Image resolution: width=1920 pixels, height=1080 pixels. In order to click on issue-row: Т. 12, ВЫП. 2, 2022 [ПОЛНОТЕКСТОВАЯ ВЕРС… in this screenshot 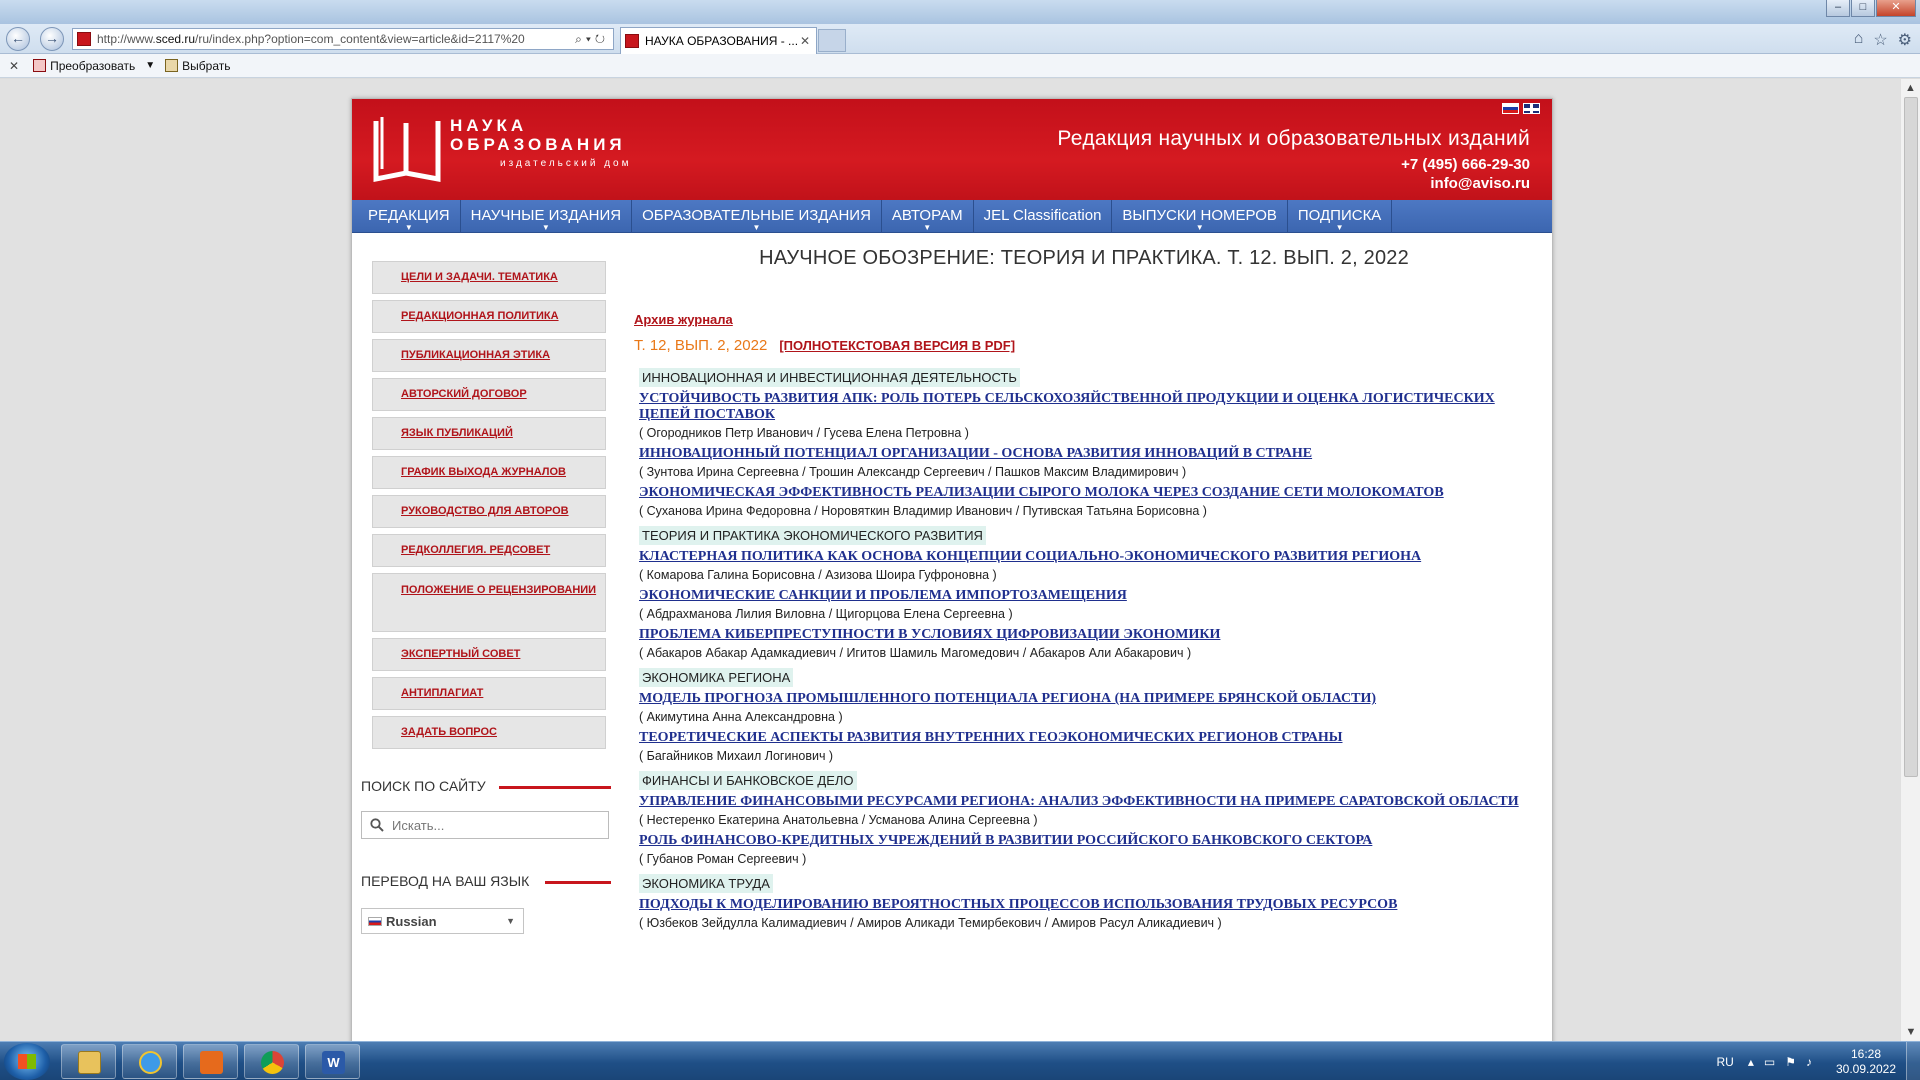, I will do `click(824, 345)`.